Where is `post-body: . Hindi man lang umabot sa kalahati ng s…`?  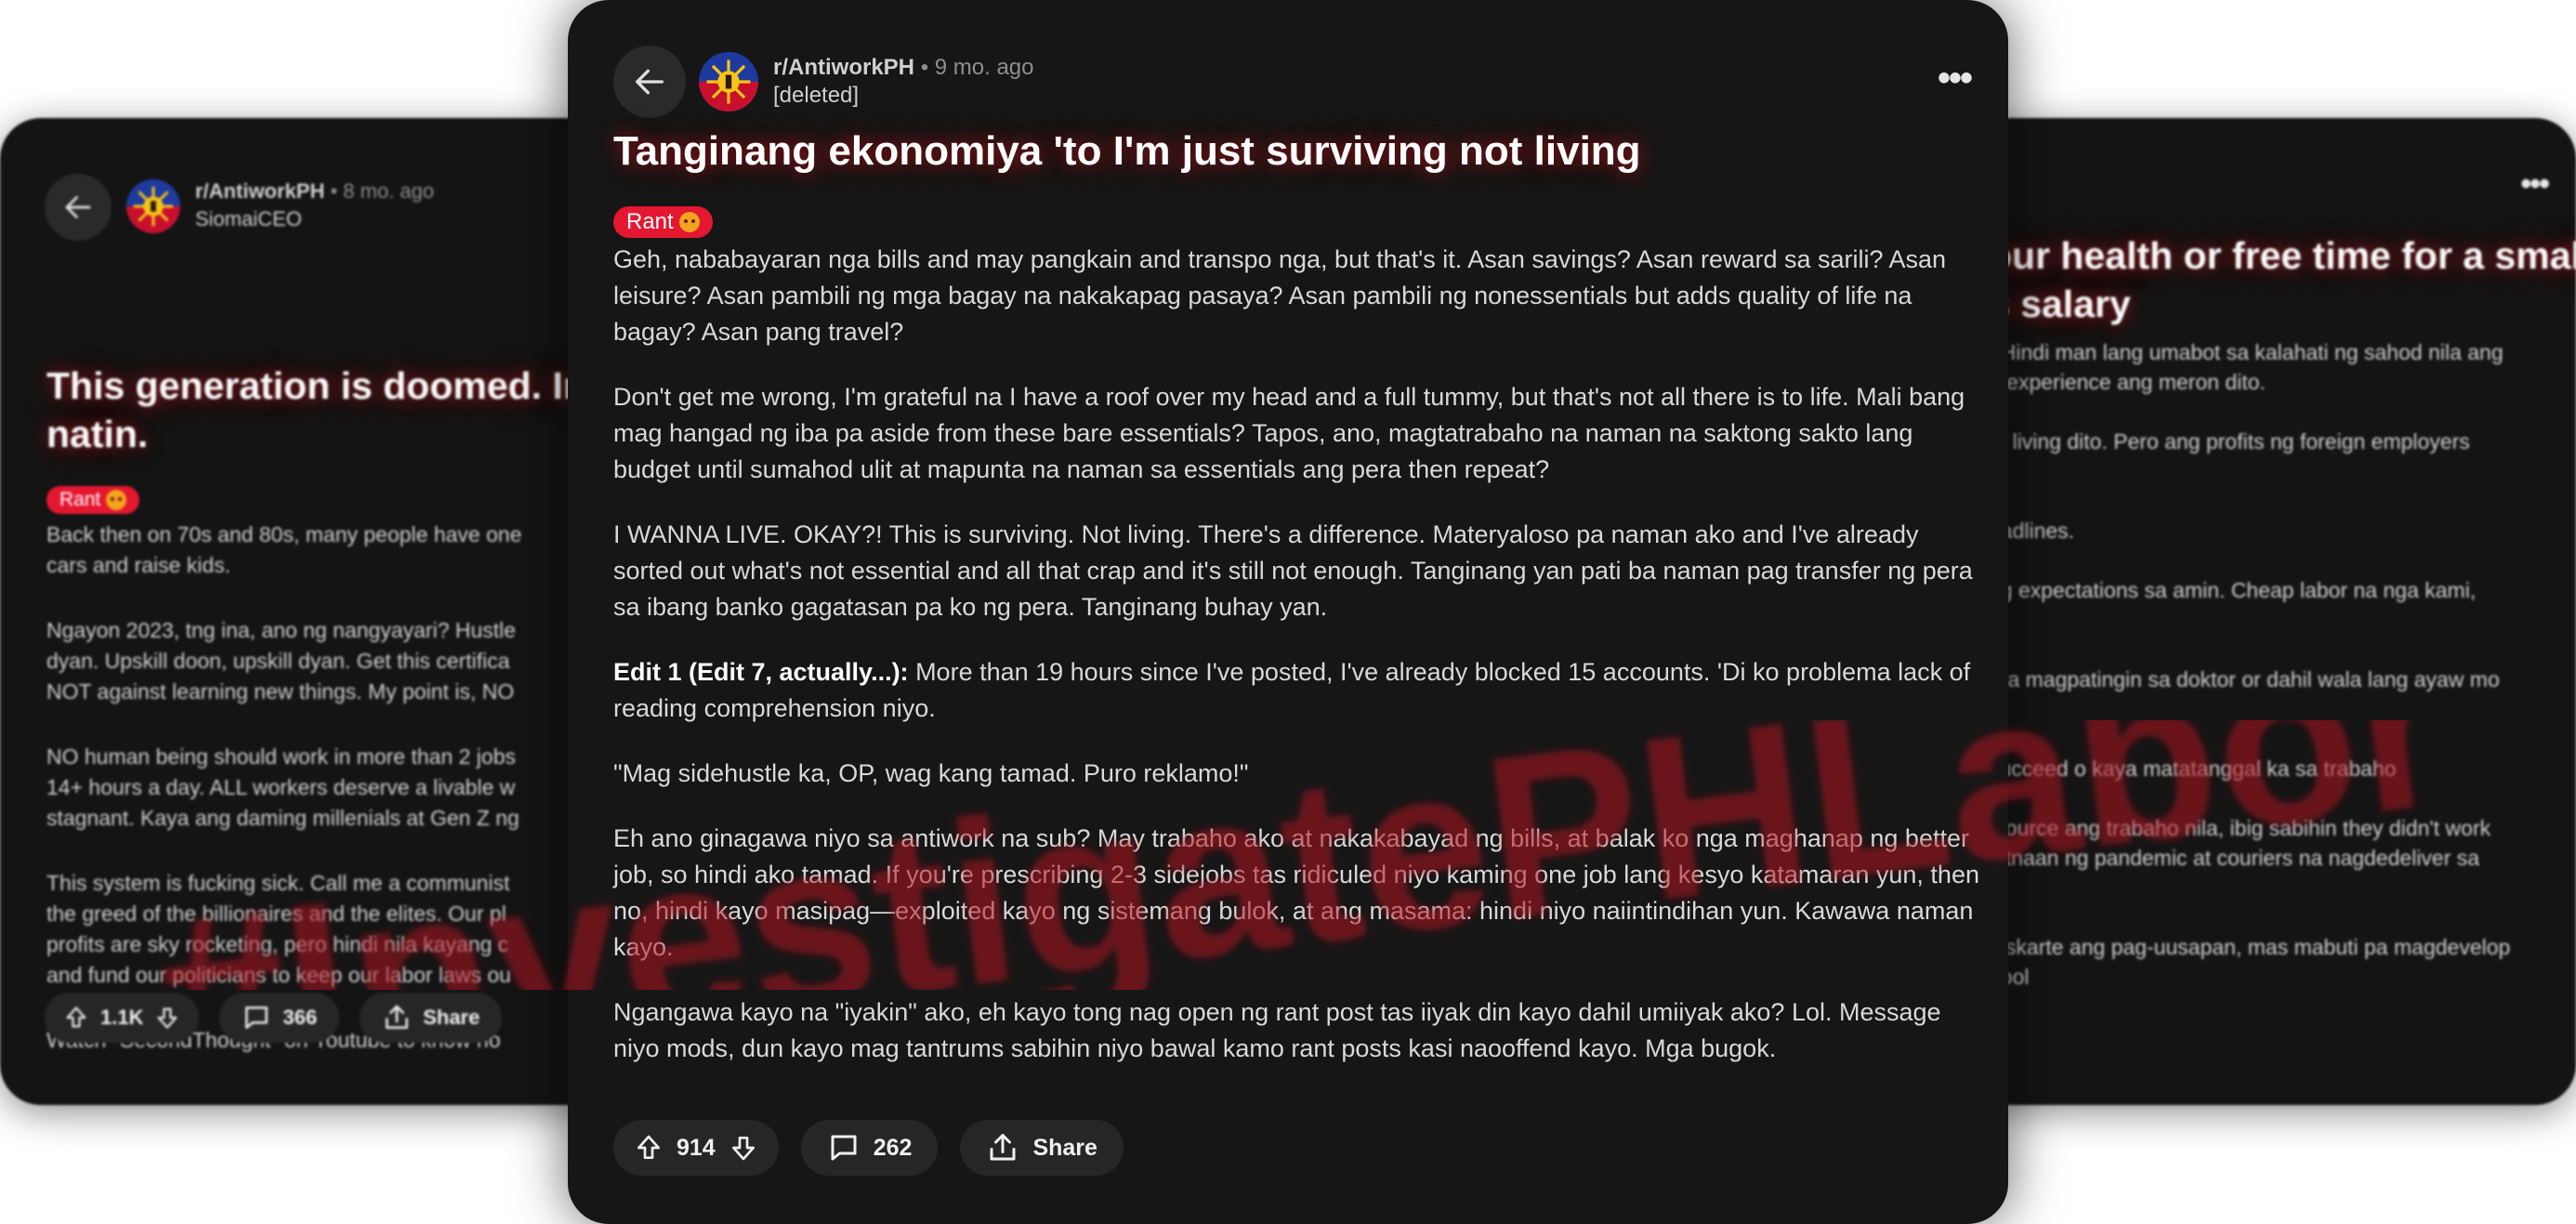 post-body: . Hindi man lang umabot sa kalahati ng s… is located at coordinates (2249, 664).